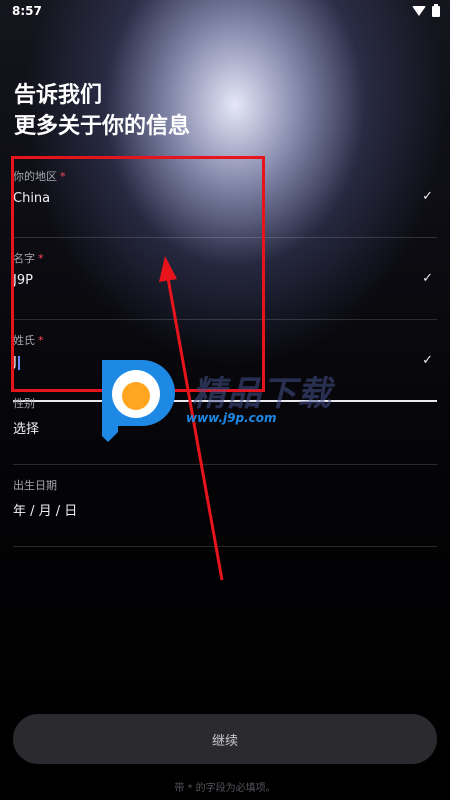 Image resolution: width=450 pixels, height=800 pixels. Describe the element at coordinates (138, 401) in the screenshot. I see `watermark-logo-icon` at that location.